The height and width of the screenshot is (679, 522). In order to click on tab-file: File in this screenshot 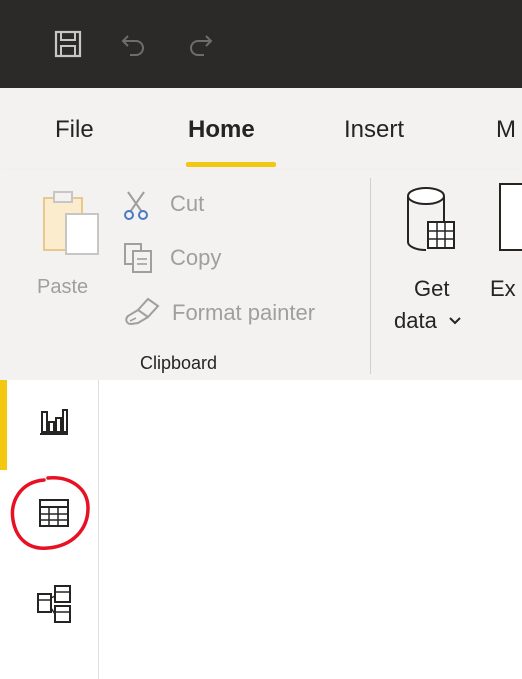, I will do `click(74, 130)`.